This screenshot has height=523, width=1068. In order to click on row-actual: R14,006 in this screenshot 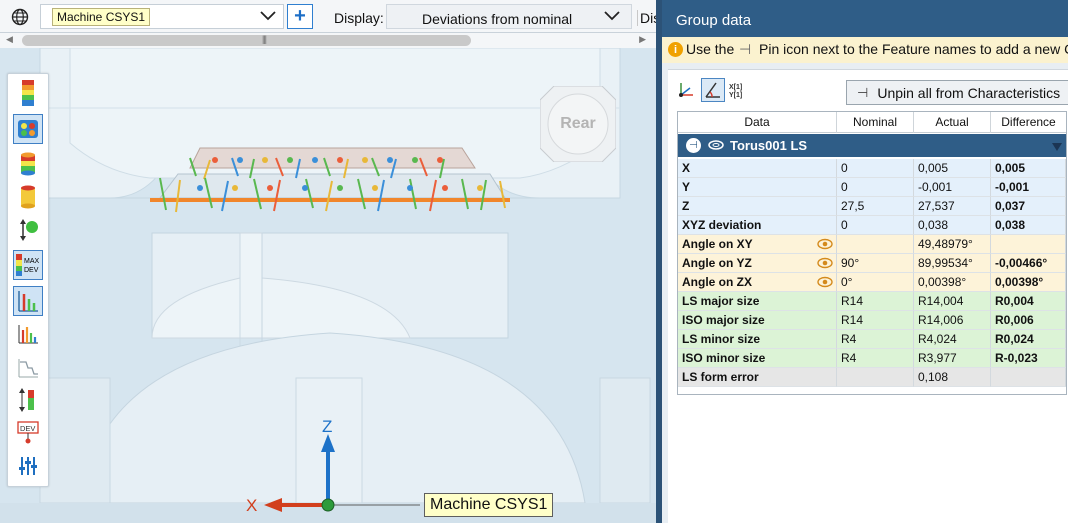, I will do `click(952, 320)`.